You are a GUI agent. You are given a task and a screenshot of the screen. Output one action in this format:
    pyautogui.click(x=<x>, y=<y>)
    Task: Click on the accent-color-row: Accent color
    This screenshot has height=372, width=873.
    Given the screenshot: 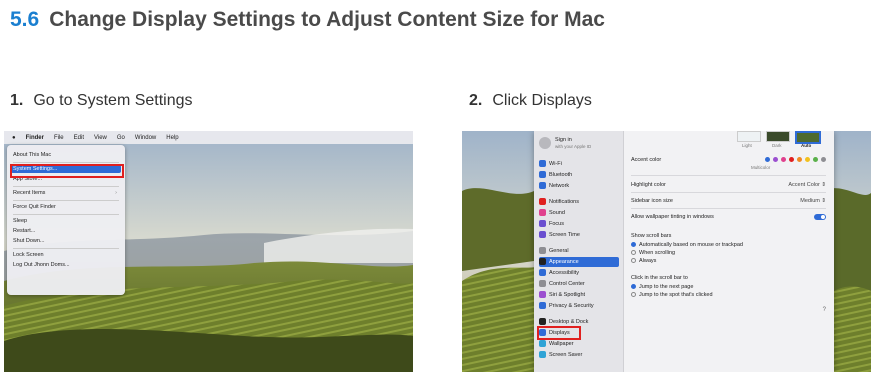 What is the action you would take?
    pyautogui.click(x=728, y=160)
    